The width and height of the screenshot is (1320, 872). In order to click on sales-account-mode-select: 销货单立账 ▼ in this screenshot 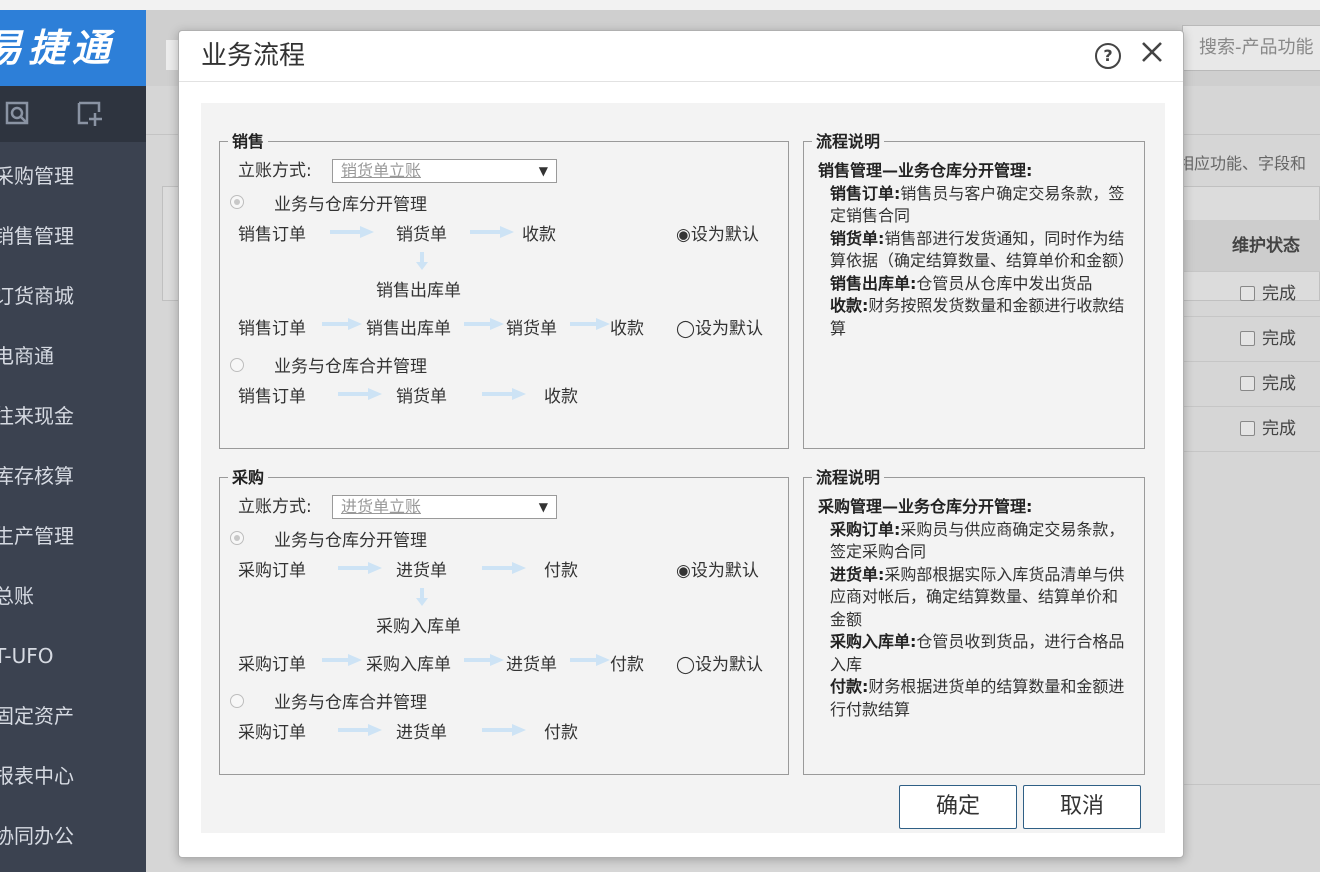, I will do `click(444, 171)`.